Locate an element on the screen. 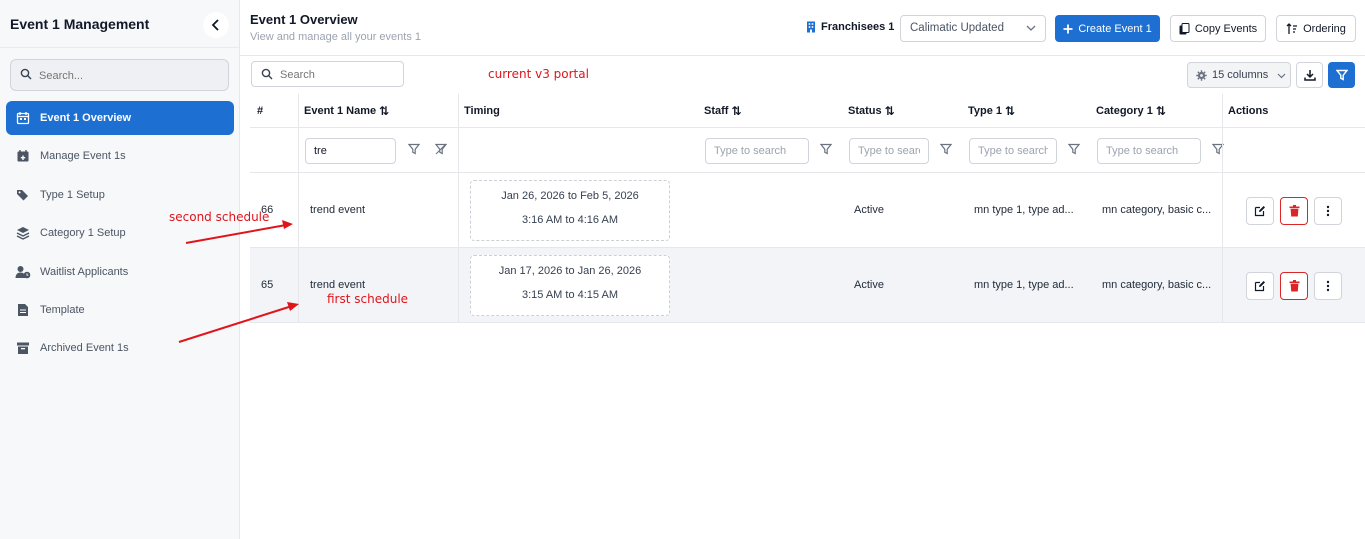 This screenshot has width=1365, height=539. annotation-arrows is located at coordinates (238, 281).